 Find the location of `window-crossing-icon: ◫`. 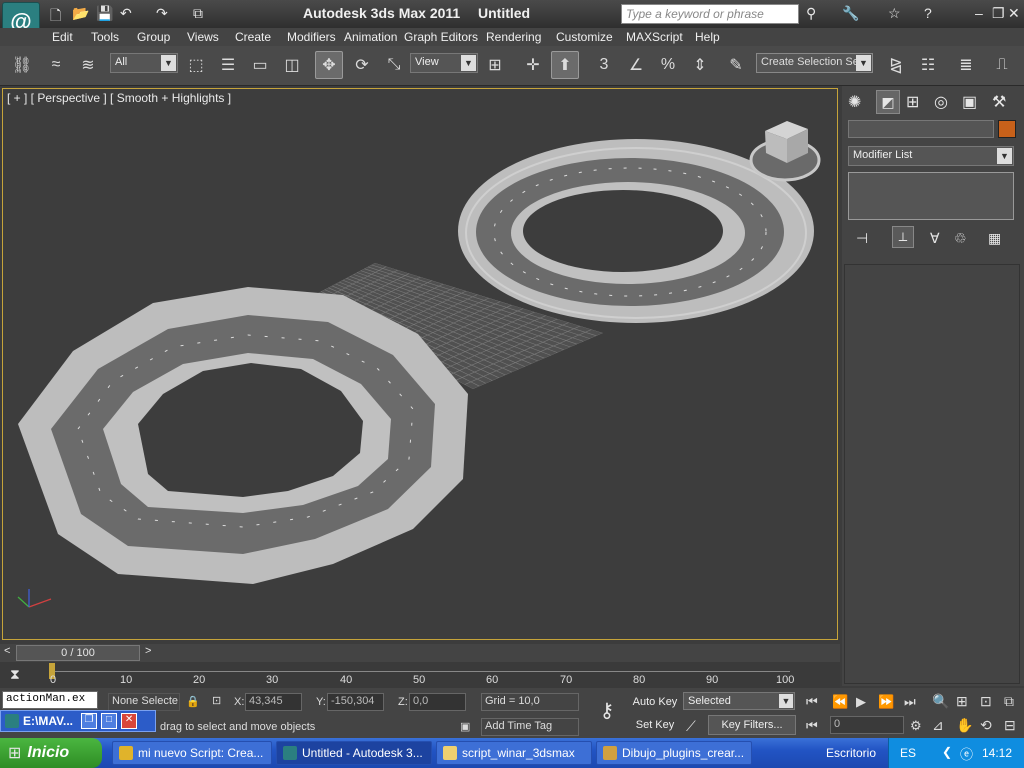

window-crossing-icon: ◫ is located at coordinates (292, 65).